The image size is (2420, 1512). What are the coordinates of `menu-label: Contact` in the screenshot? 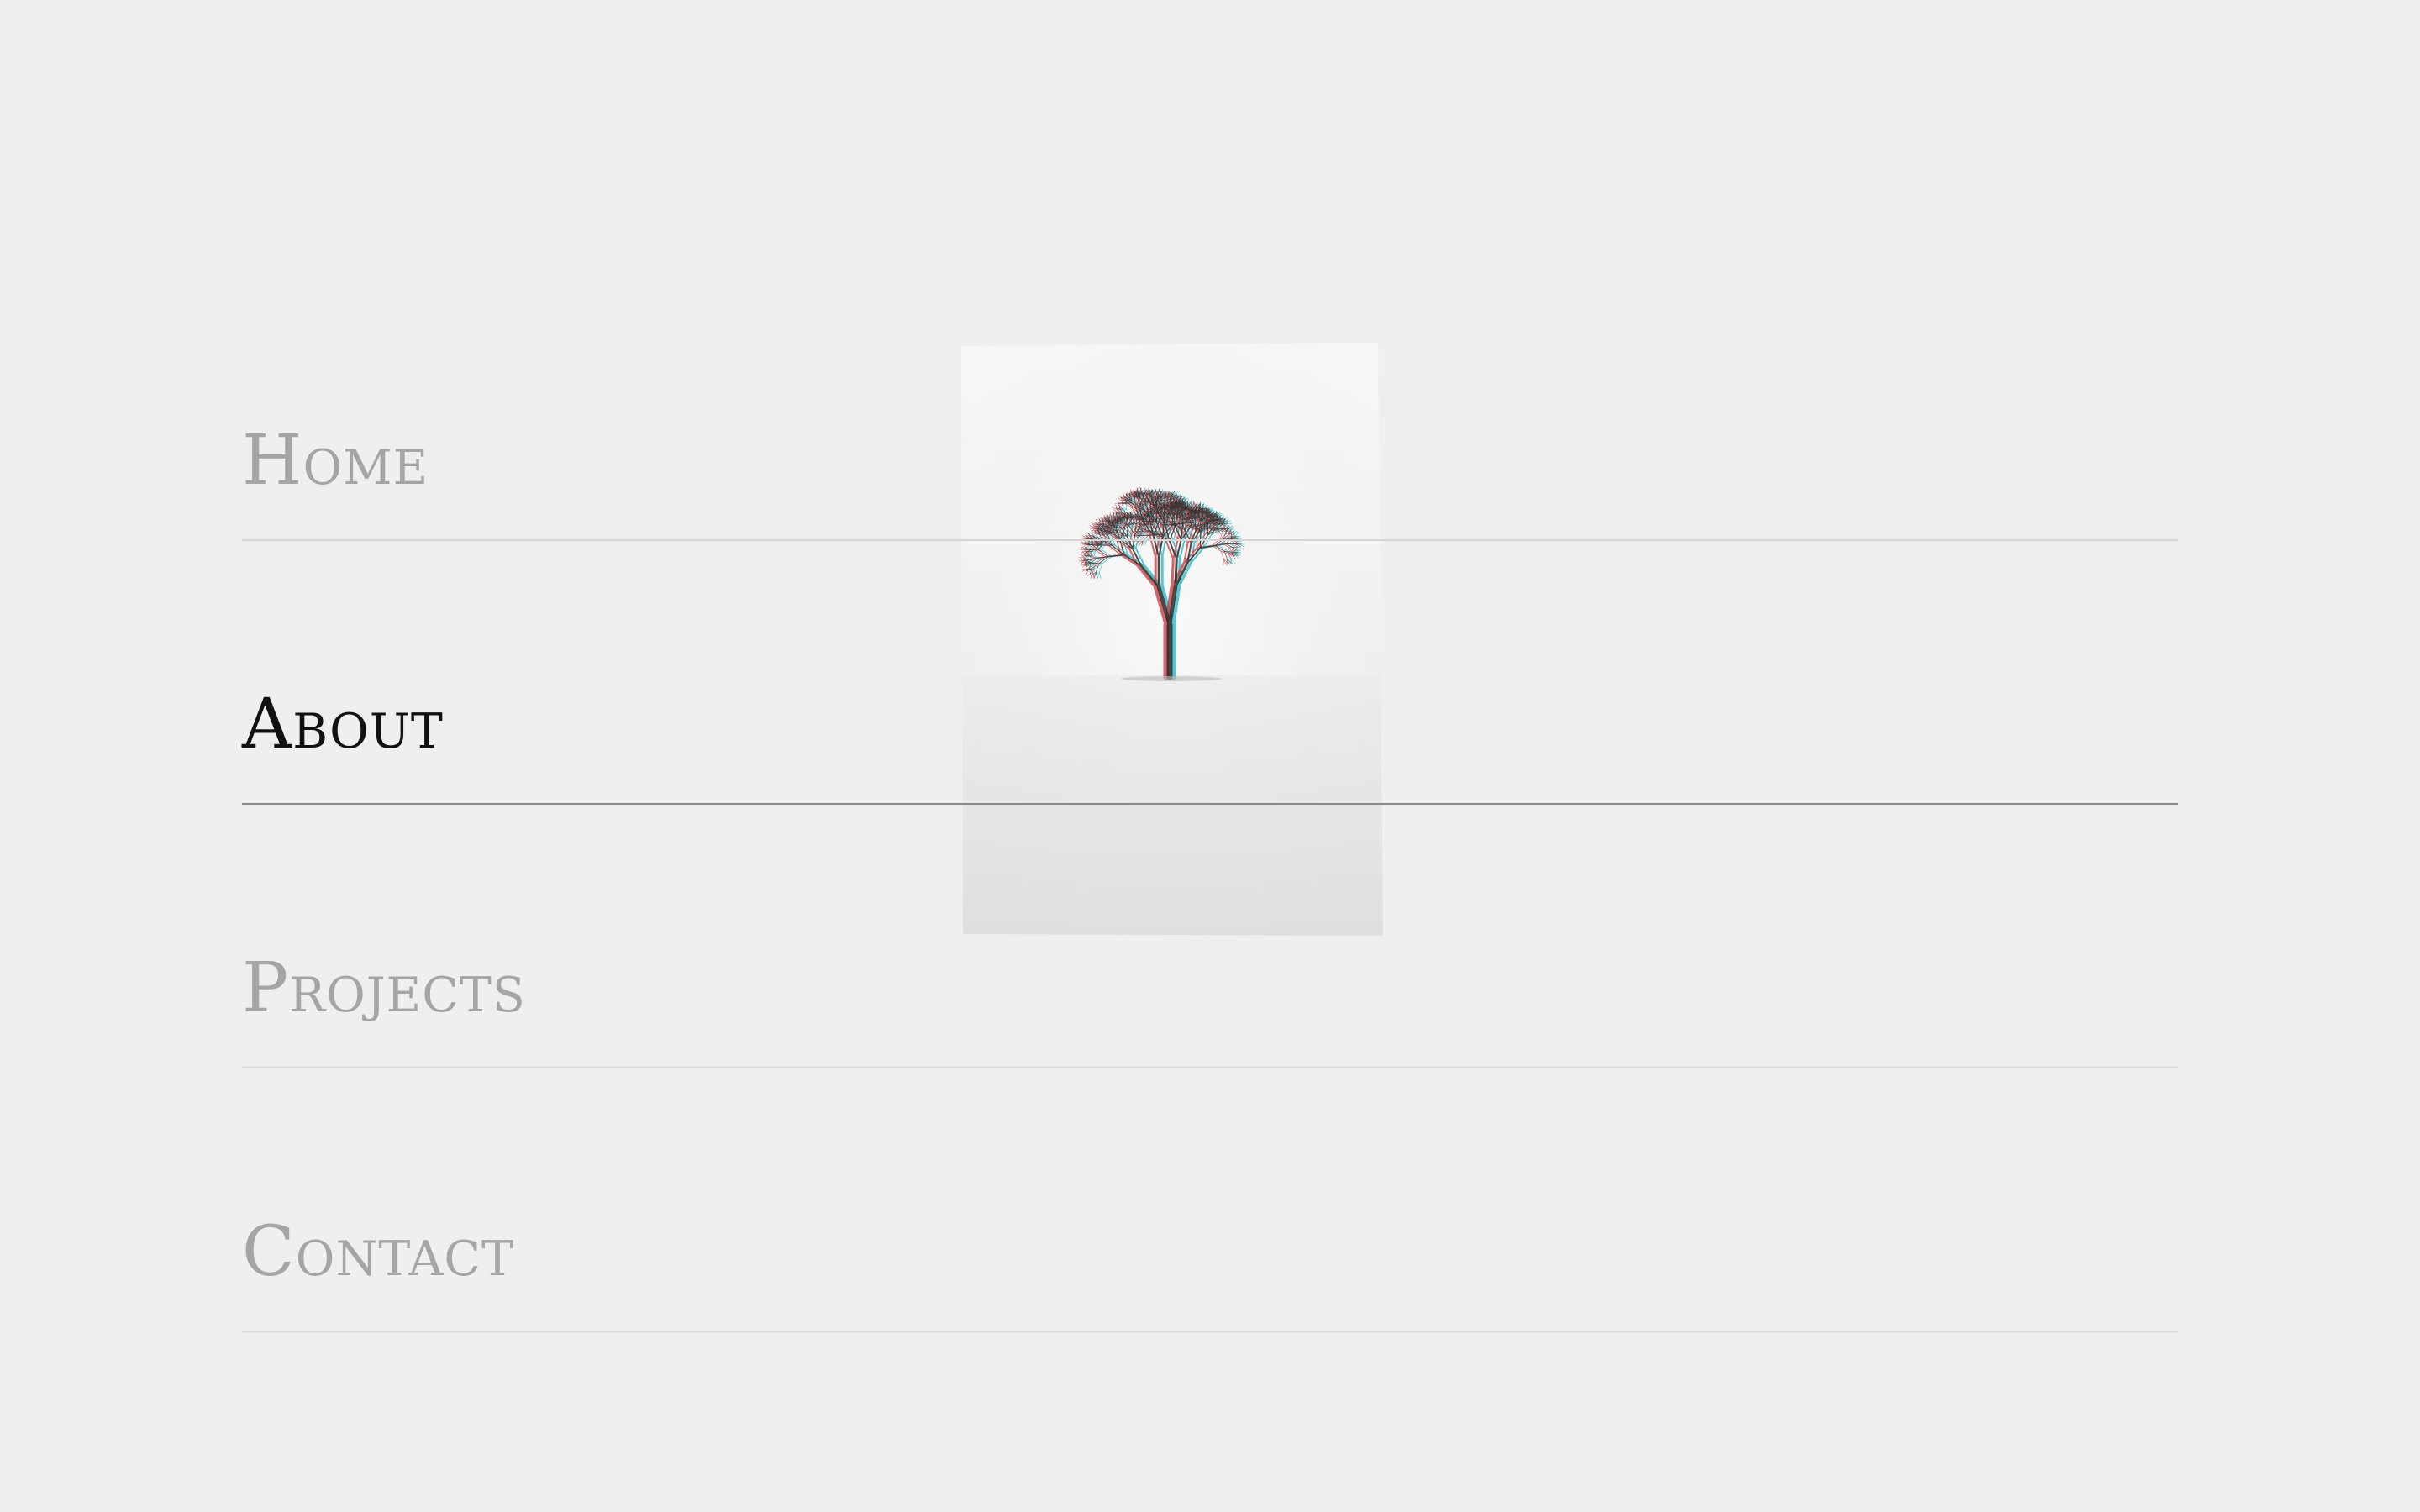 It's located at (378, 1252).